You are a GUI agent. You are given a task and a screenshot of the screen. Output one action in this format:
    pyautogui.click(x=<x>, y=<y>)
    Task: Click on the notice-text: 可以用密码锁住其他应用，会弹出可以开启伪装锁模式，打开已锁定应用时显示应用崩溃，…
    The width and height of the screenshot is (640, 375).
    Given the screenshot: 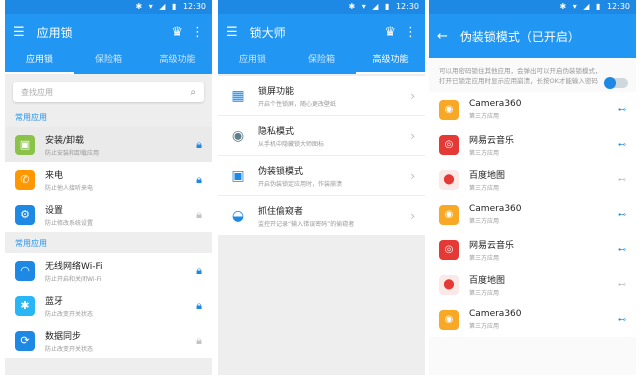 What is the action you would take?
    pyautogui.click(x=520, y=76)
    